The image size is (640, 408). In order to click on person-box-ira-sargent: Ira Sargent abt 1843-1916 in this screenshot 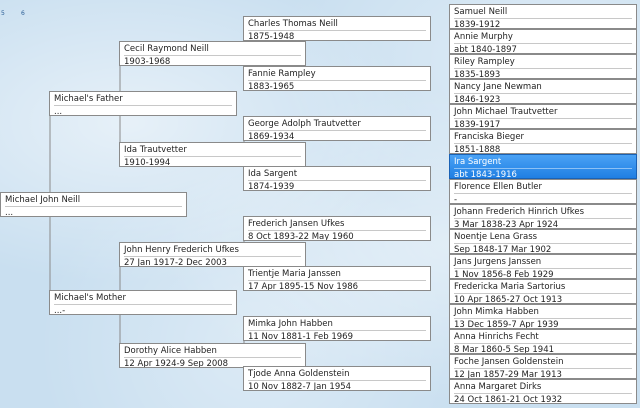, I will do `click(543, 166)`.